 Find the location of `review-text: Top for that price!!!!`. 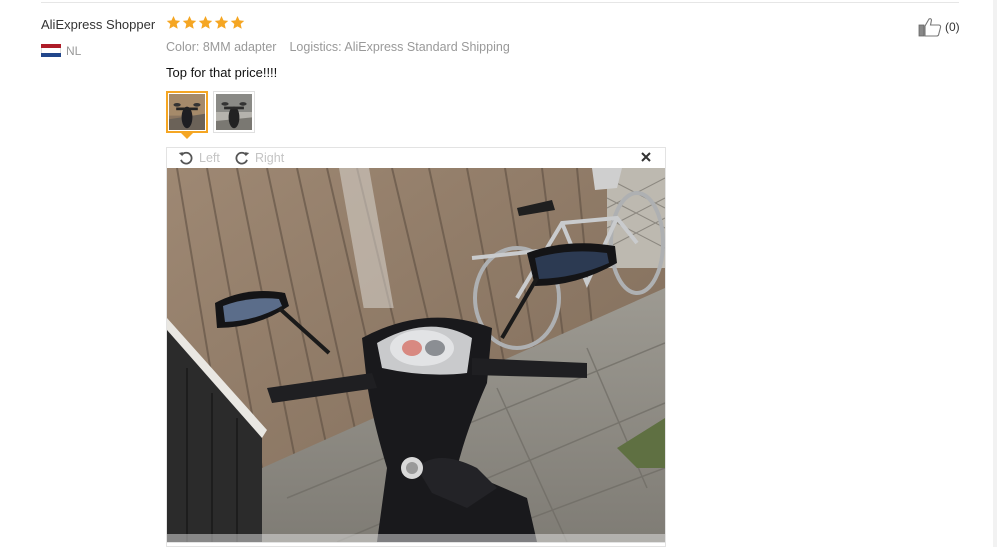

review-text: Top for that price!!!! is located at coordinates (222, 72).